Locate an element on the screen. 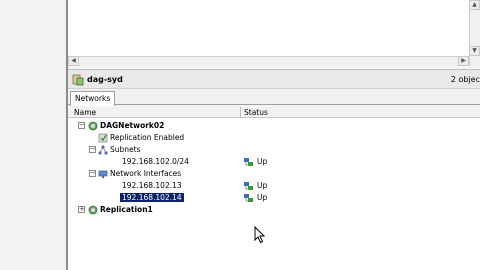  tree-label: Replication1 is located at coordinates (126, 209).